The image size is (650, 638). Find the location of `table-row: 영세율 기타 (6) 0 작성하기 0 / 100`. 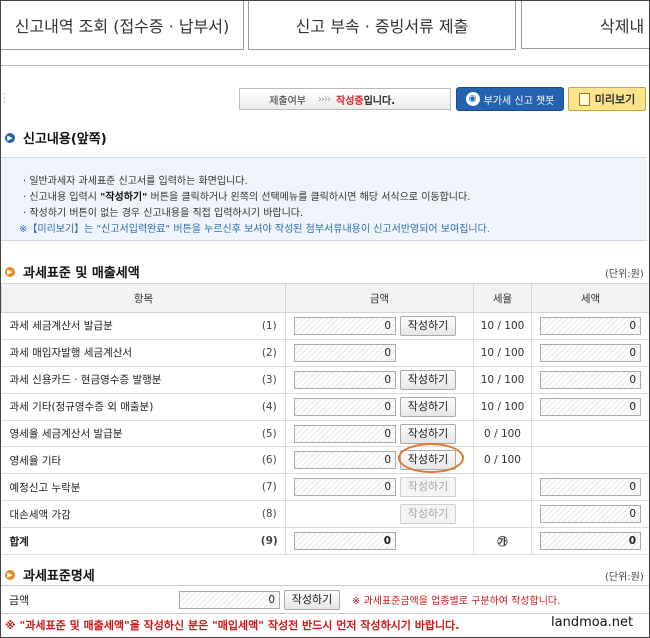

table-row: 영세율 기타 (6) 0 작성하기 0 / 100 is located at coordinates (325, 460).